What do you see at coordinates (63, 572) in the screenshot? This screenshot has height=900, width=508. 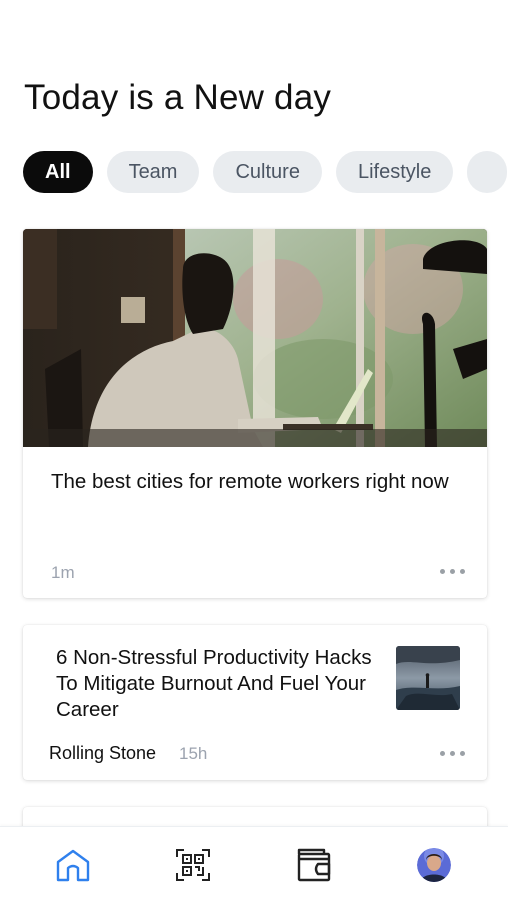 I see `featured-article-time: 1m` at bounding box center [63, 572].